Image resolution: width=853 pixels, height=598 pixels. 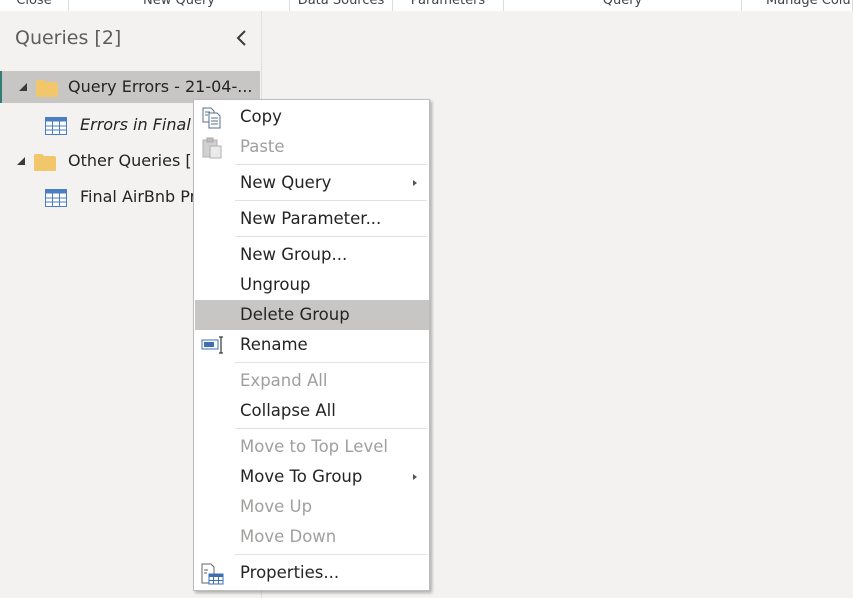 I want to click on ribbon-group-close: Close, so click(x=34, y=5).